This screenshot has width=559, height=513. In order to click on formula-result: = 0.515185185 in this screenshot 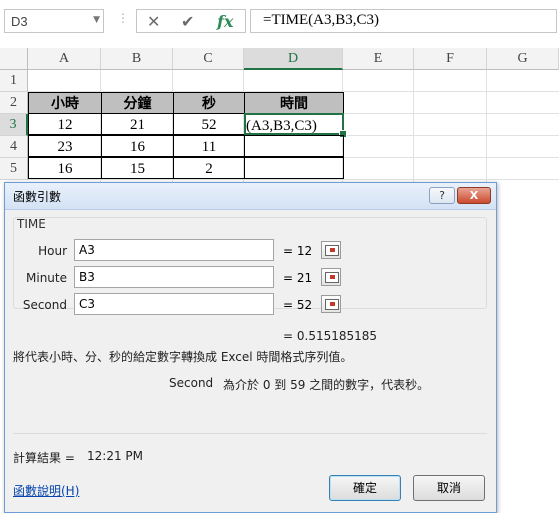, I will do `click(330, 336)`.